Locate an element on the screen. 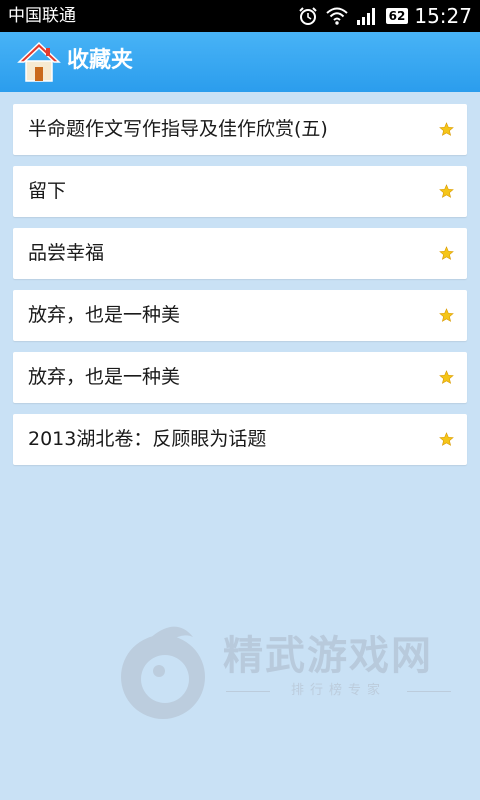 This screenshot has height=800, width=480. home-icon is located at coordinates (39, 62).